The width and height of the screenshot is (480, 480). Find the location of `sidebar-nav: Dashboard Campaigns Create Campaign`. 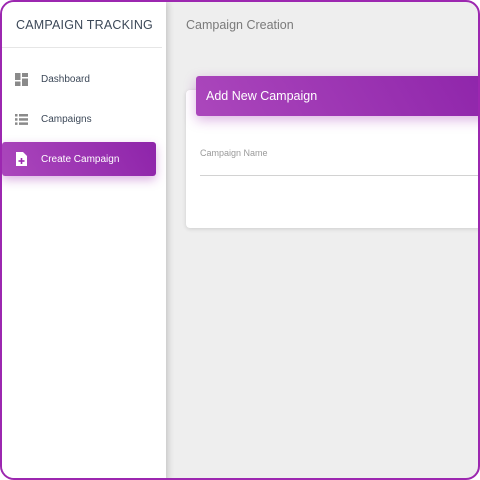

sidebar-nav: Dashboard Campaigns Create Campaign is located at coordinates (84, 119).